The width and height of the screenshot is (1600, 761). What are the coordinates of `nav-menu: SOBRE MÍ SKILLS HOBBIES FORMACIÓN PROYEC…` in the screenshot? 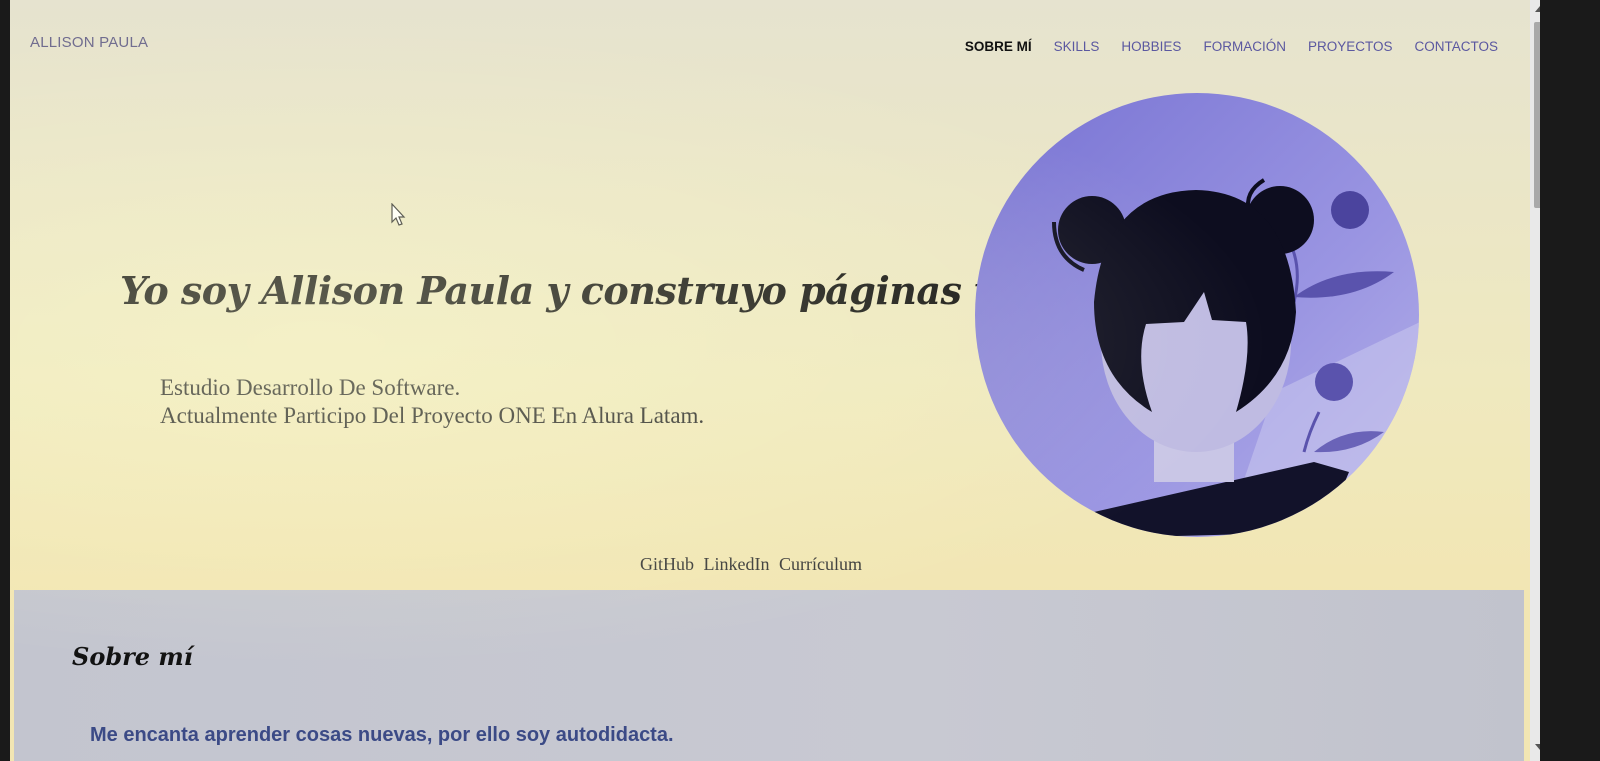 It's located at (1231, 47).